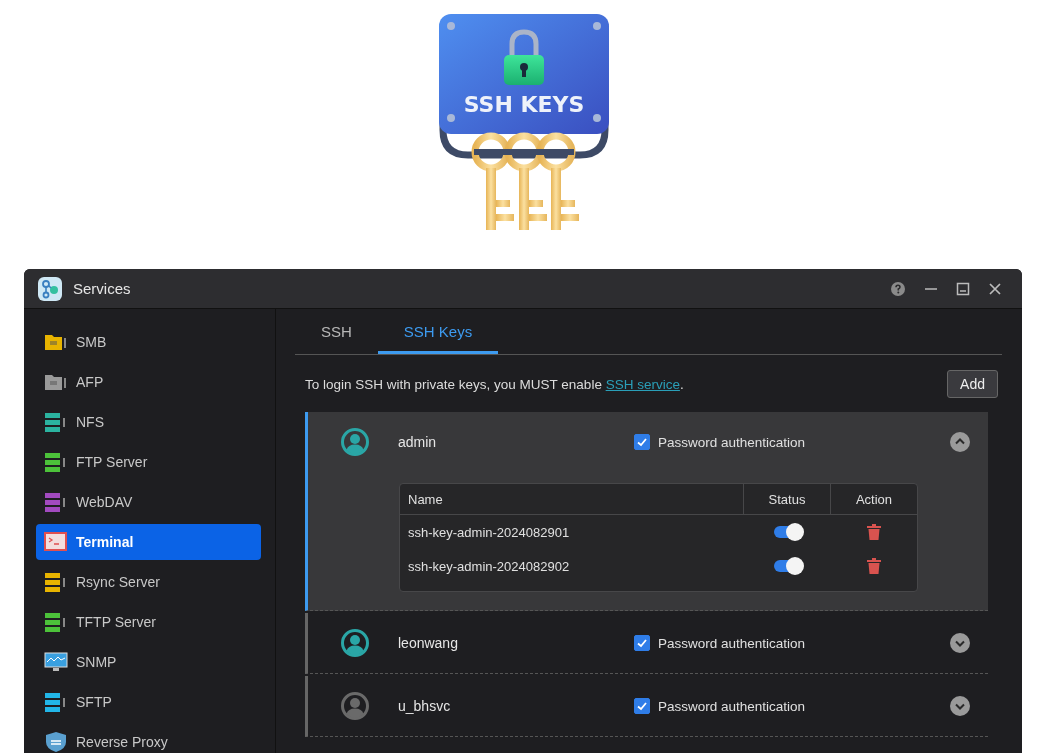 This screenshot has height=753, width=1043. I want to click on column-header: Action, so click(873, 499).